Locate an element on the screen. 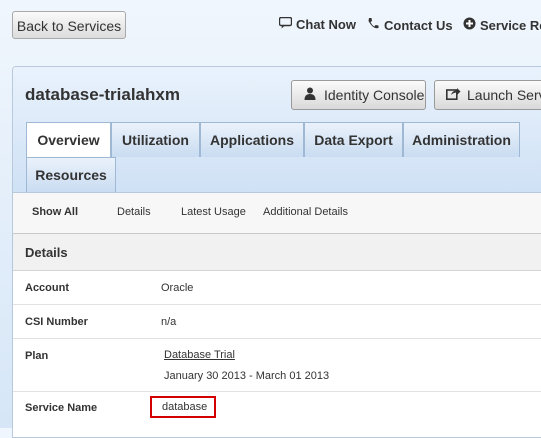  subnav-additional-details: Additional Details is located at coordinates (305, 212).